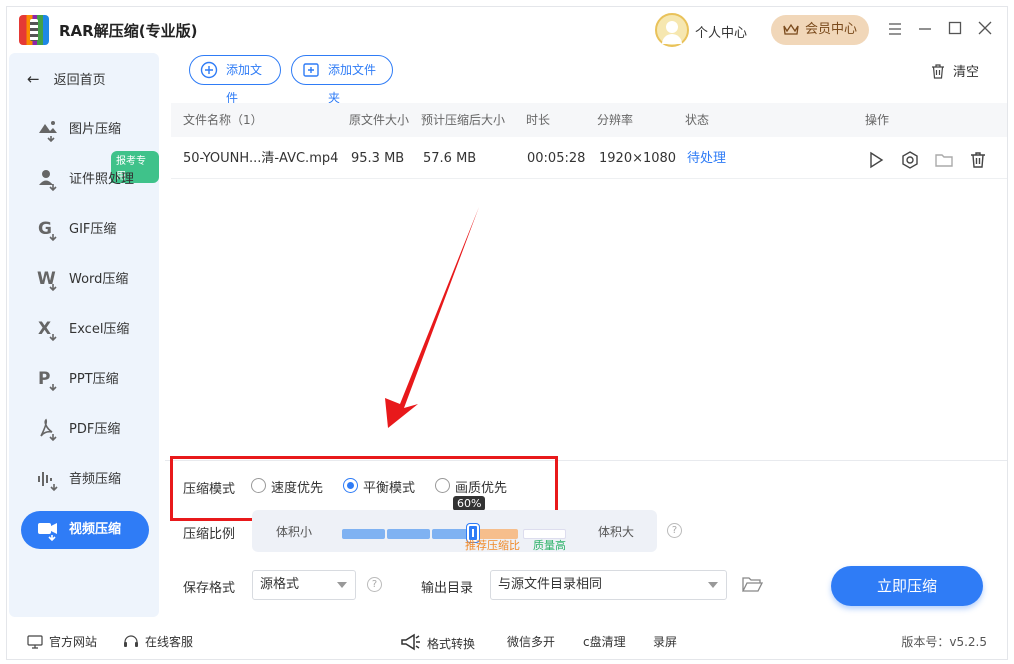 The width and height of the screenshot is (1014, 664). What do you see at coordinates (469, 503) in the screenshot?
I see `ratio-tooltip: 60%` at bounding box center [469, 503].